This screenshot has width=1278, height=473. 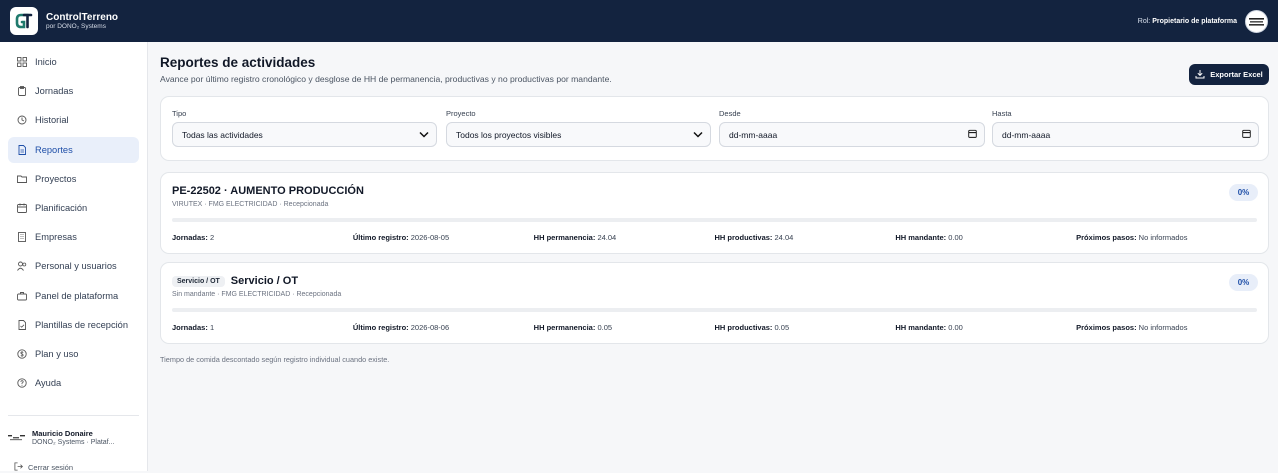 What do you see at coordinates (52, 120) in the screenshot?
I see `sidebar-item-label: Historial` at bounding box center [52, 120].